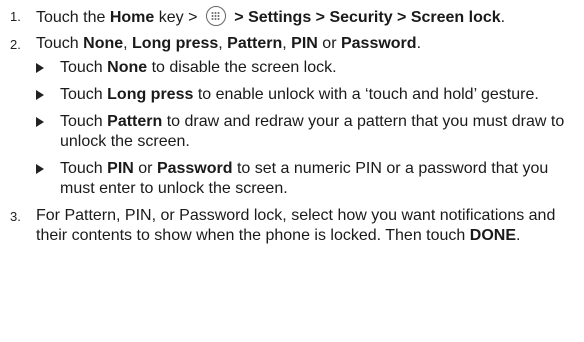 The width and height of the screenshot is (584, 342). I want to click on done-label: DONE, so click(492, 235).